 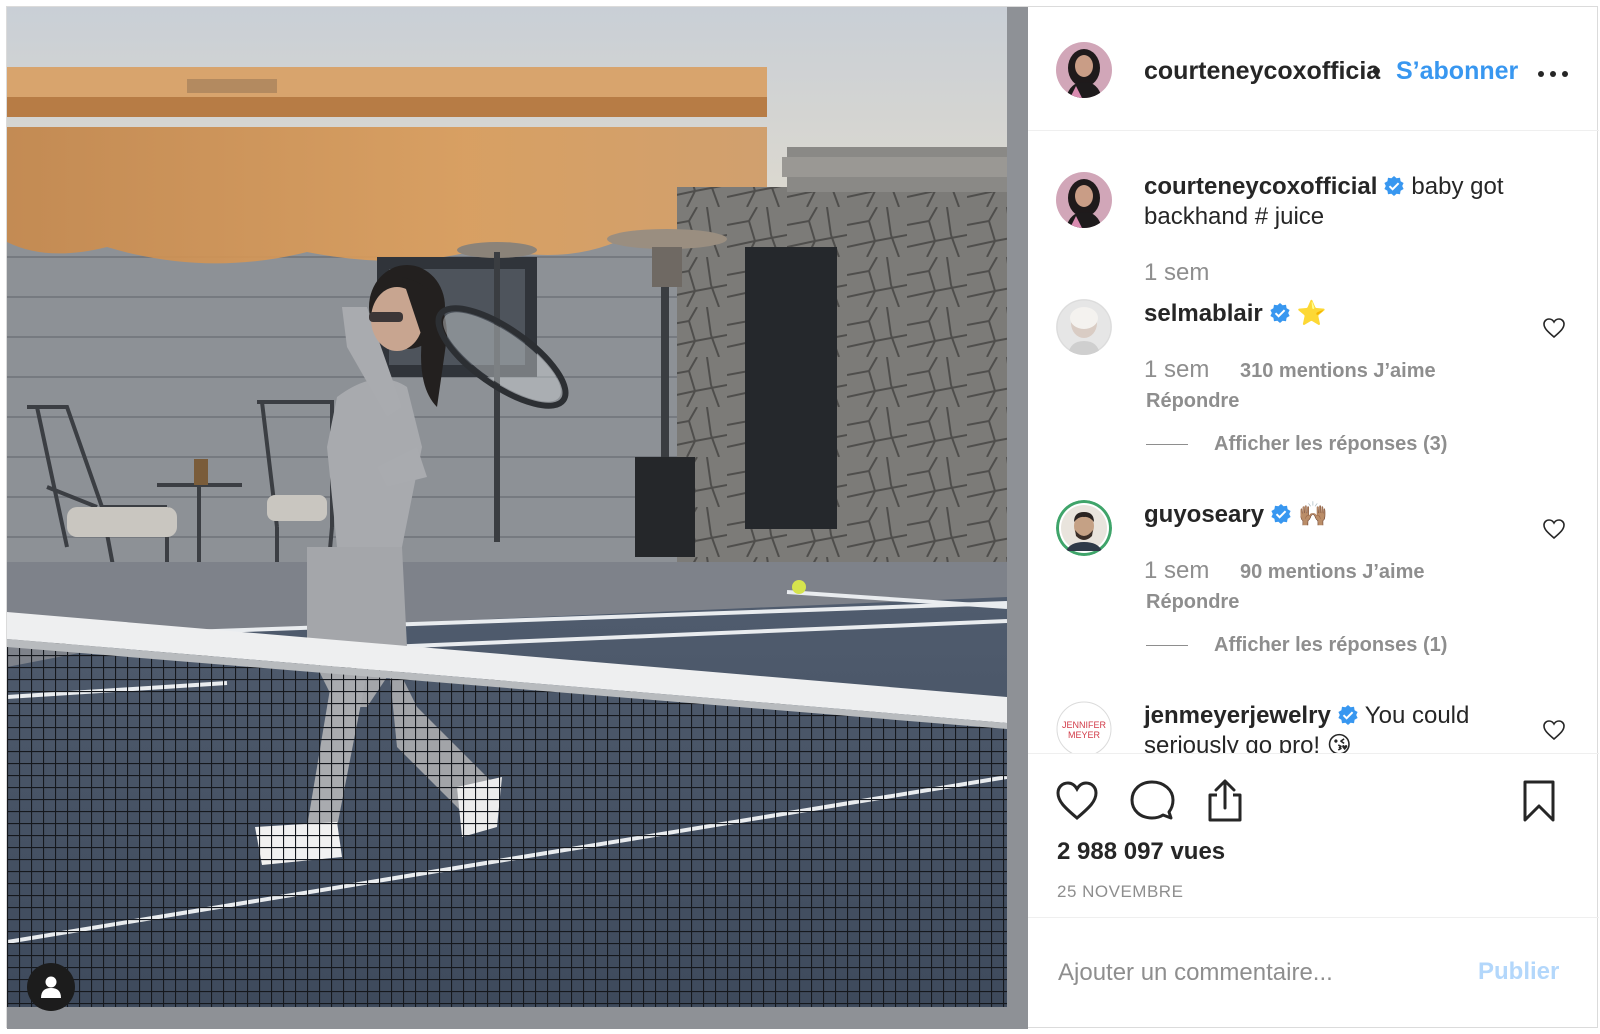 I want to click on comment-username: jenmeyerjewelry, so click(x=1237, y=715).